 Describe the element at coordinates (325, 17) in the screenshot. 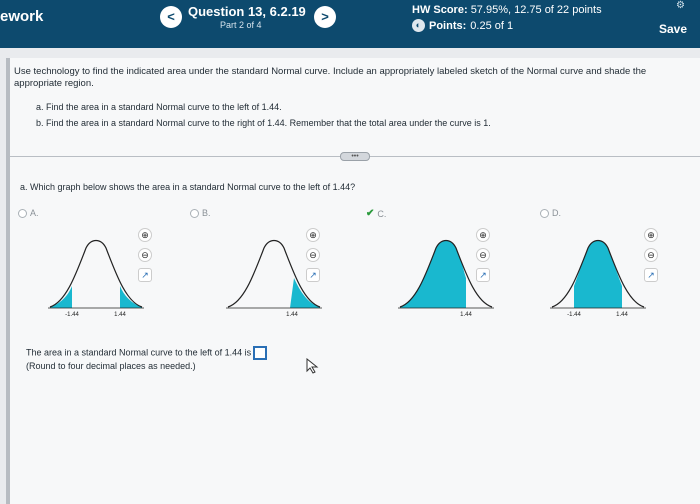

I see `chevron-right-icon: >` at that location.